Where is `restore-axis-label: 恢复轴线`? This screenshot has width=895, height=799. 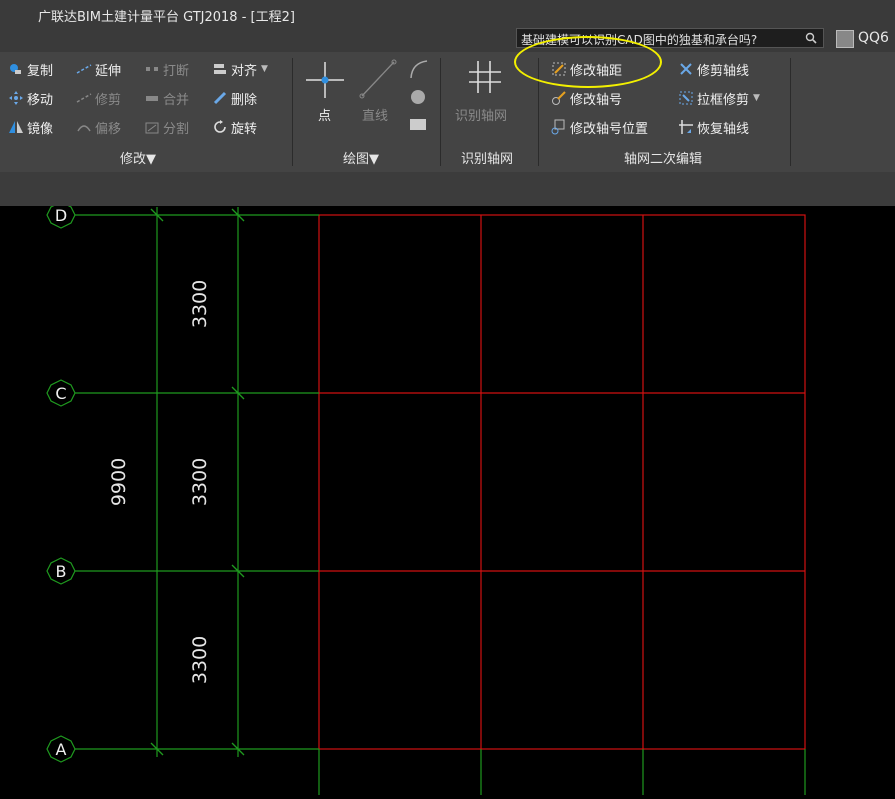
restore-axis-label: 恢复轴线 is located at coordinates (723, 129).